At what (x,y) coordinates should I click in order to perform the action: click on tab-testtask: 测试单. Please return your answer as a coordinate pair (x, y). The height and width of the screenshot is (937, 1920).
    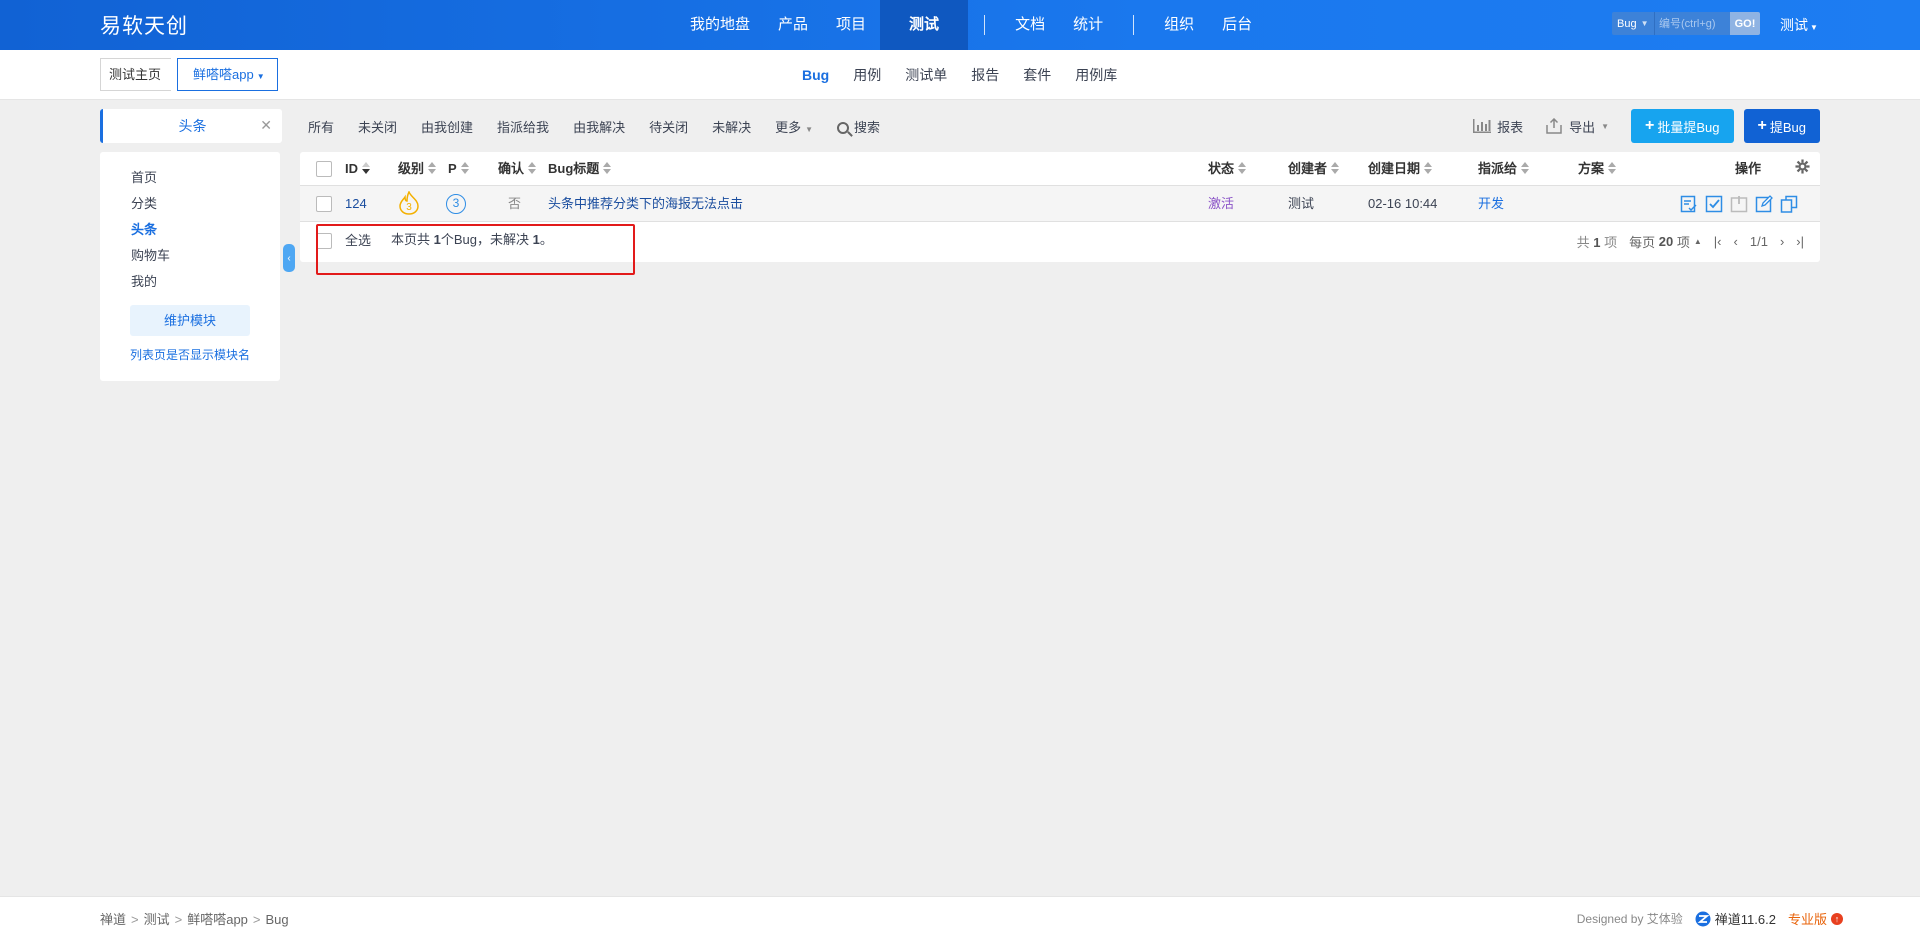
    Looking at the image, I should click on (926, 75).